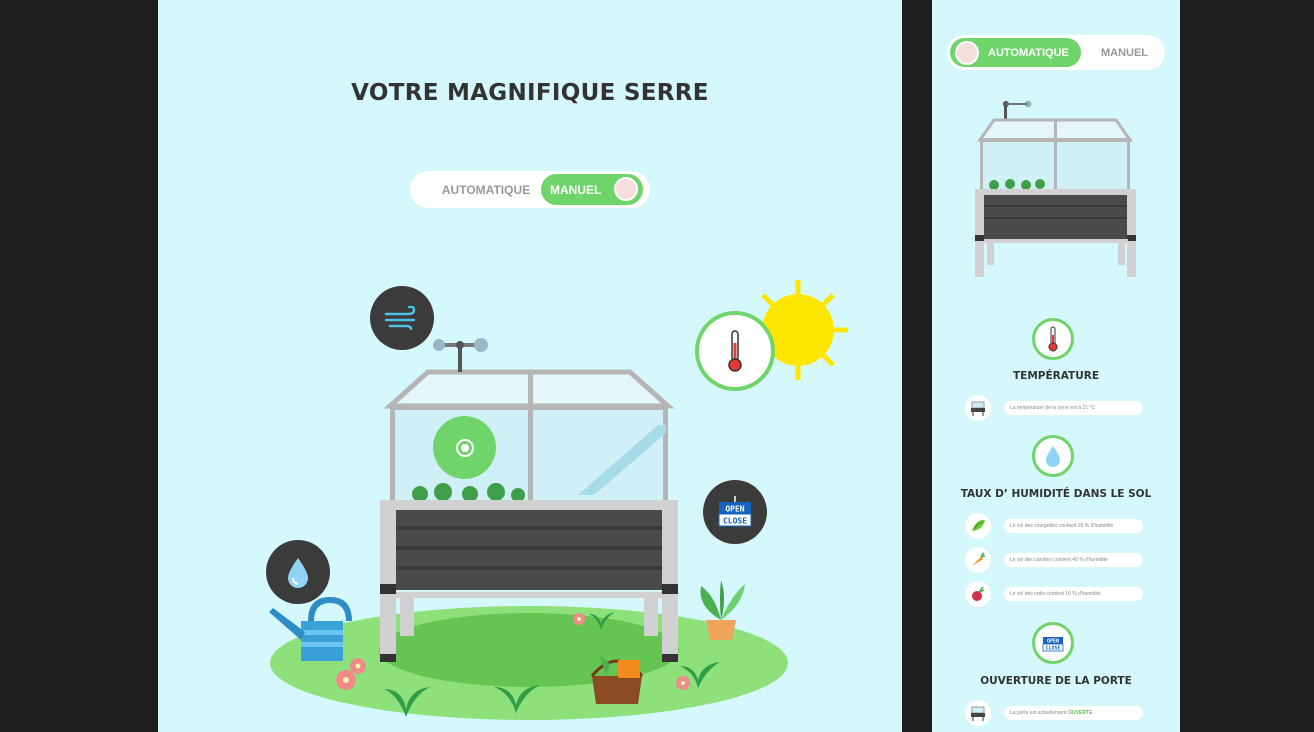  I want to click on temperature-sensor-button, so click(735, 351).